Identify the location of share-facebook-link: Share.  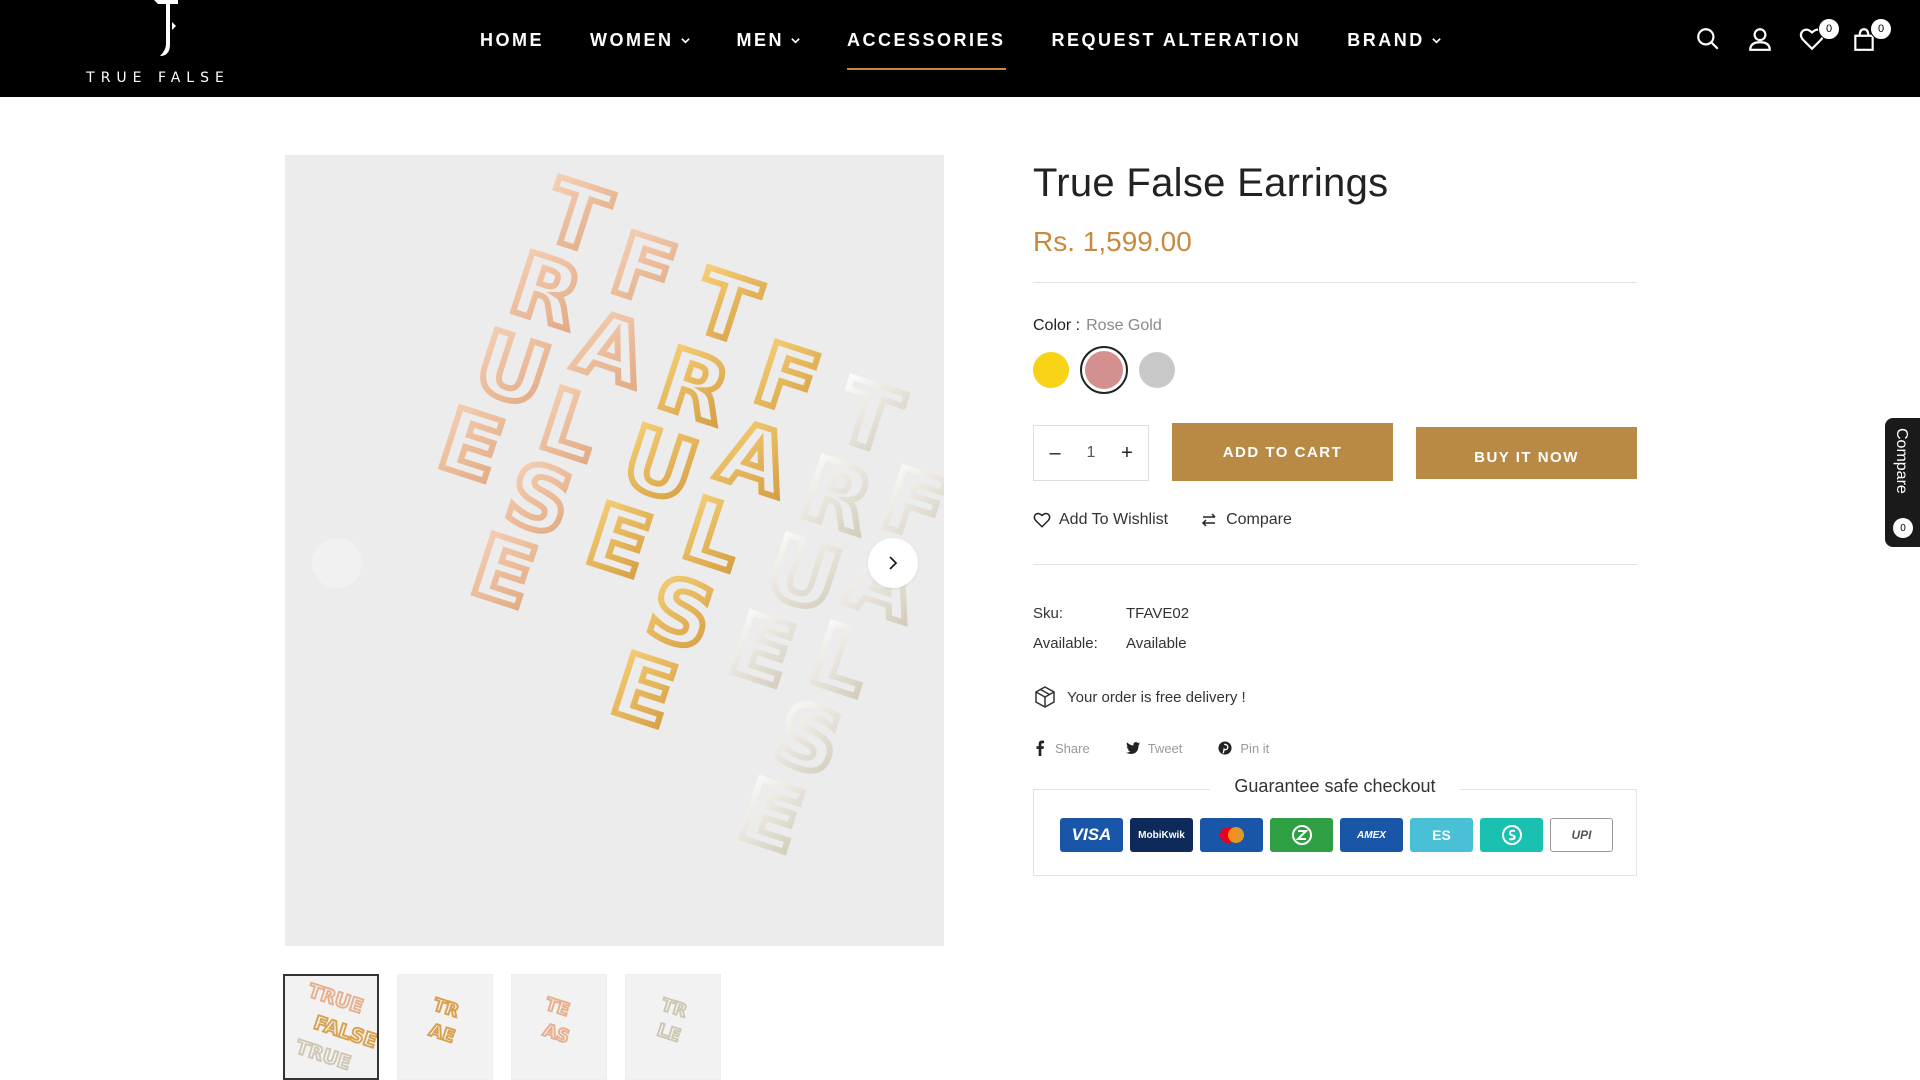
(1061, 748).